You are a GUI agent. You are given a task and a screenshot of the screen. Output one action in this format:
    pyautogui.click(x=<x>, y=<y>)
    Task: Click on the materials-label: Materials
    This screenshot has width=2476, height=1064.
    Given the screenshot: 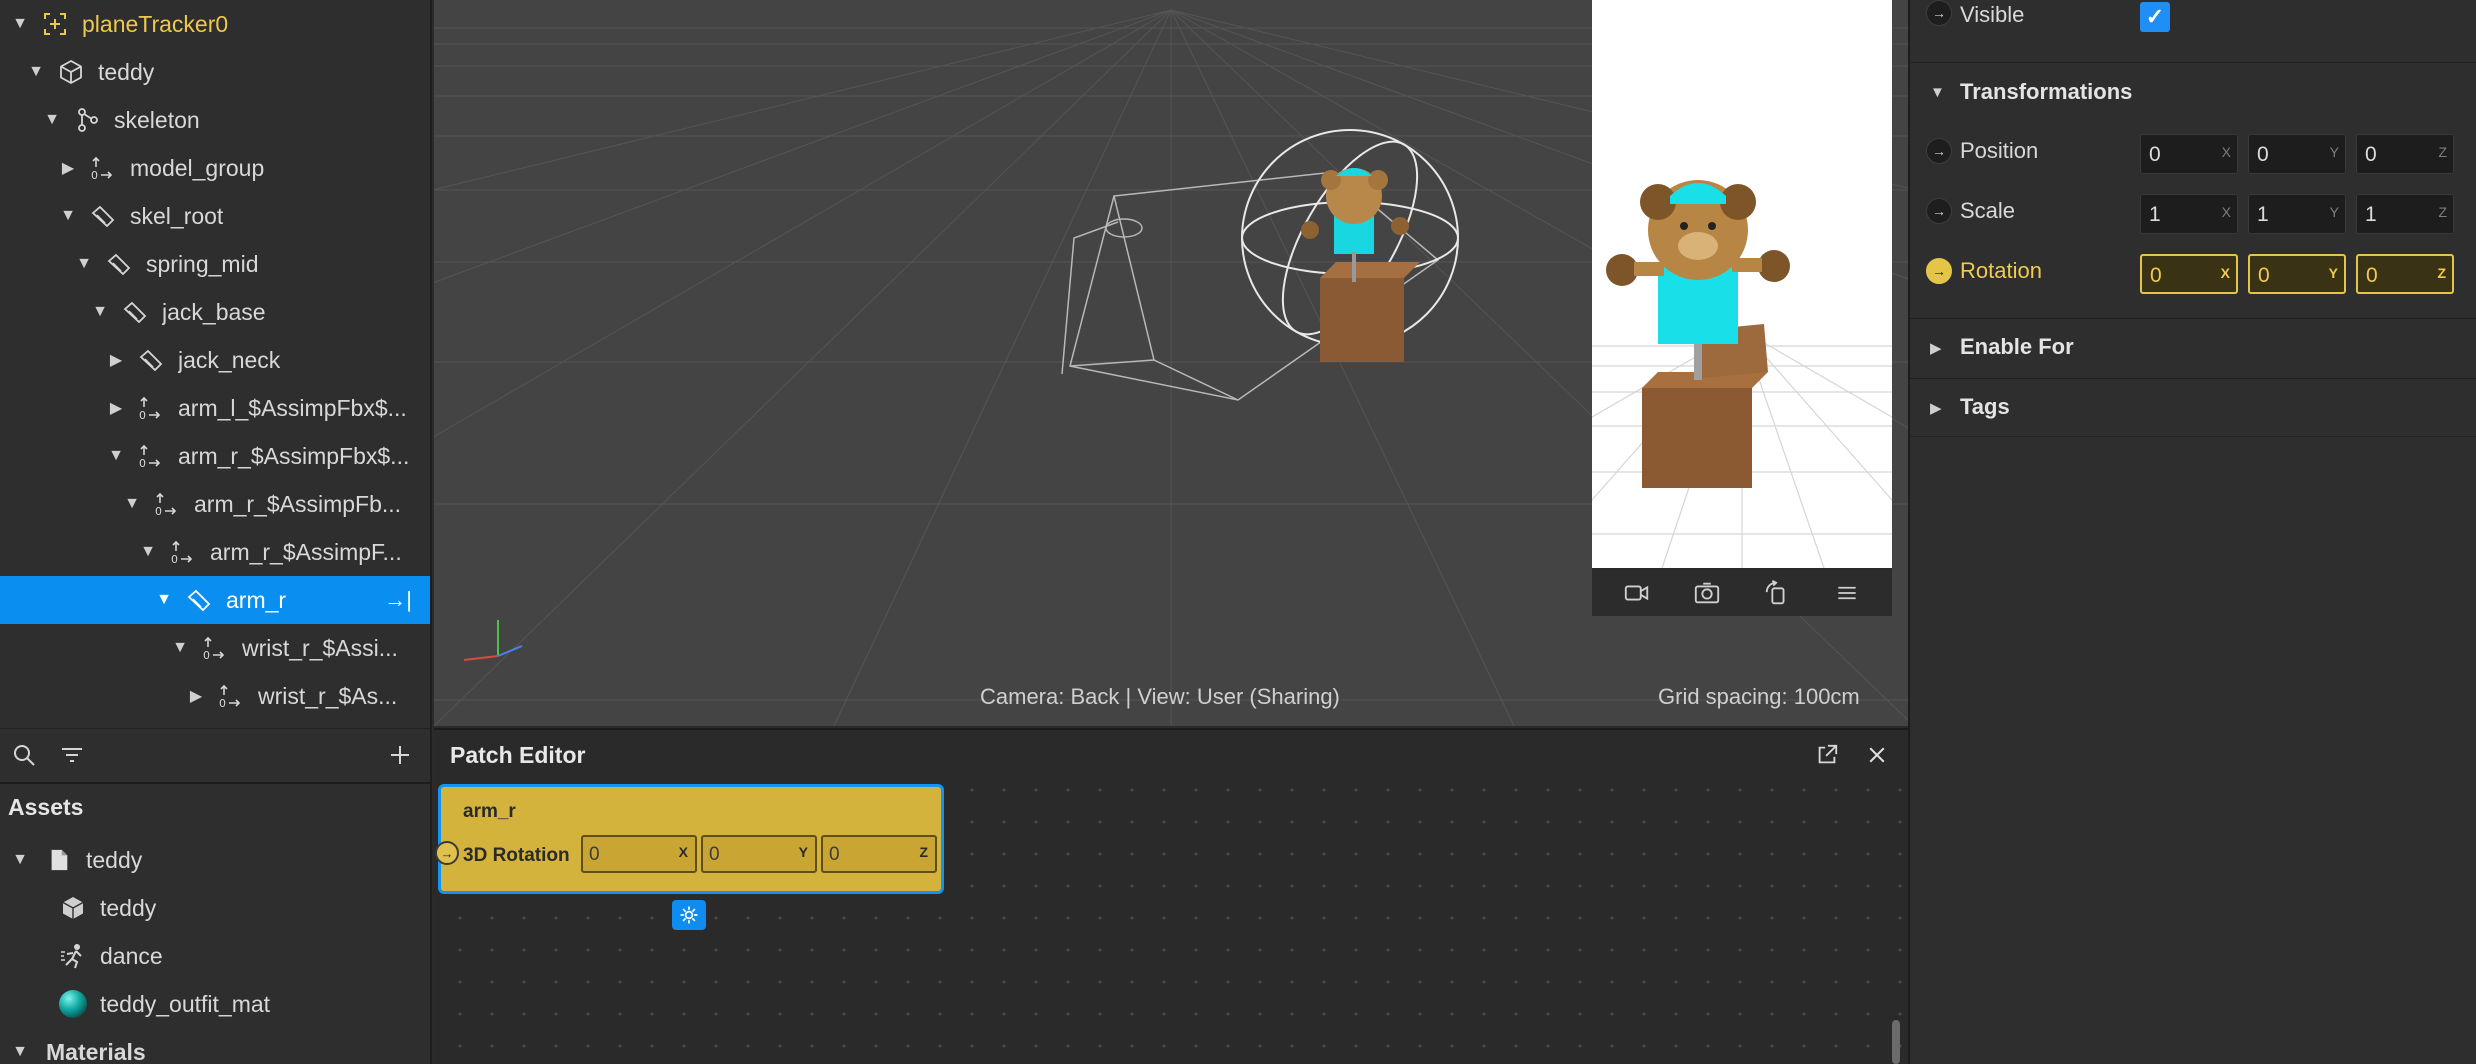 What is the action you would take?
    pyautogui.click(x=96, y=1051)
    